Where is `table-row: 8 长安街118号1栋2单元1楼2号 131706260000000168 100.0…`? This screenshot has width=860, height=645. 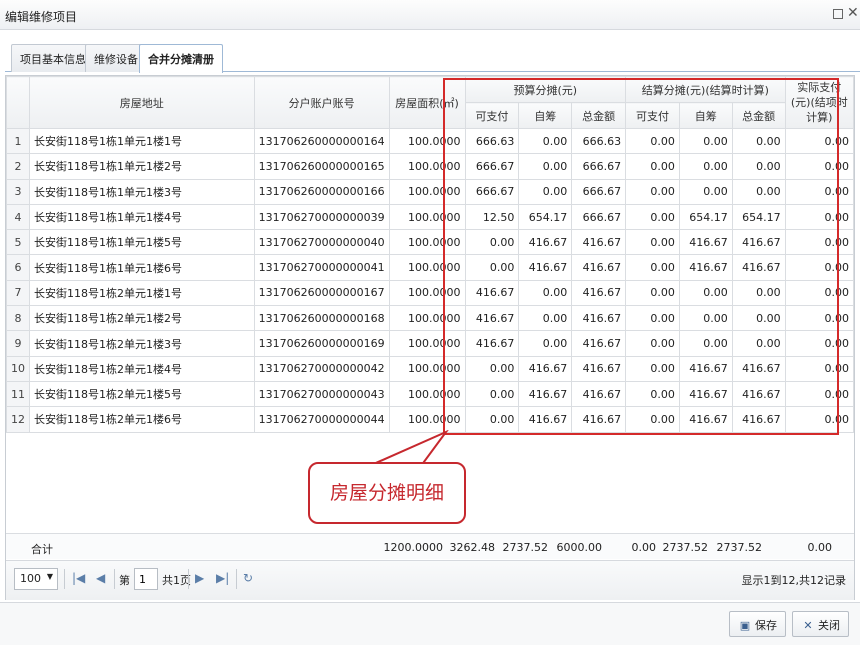
table-row: 8 长安街118号1栋2单元1楼2号 131706260000000168 100.0… is located at coordinates (430, 318).